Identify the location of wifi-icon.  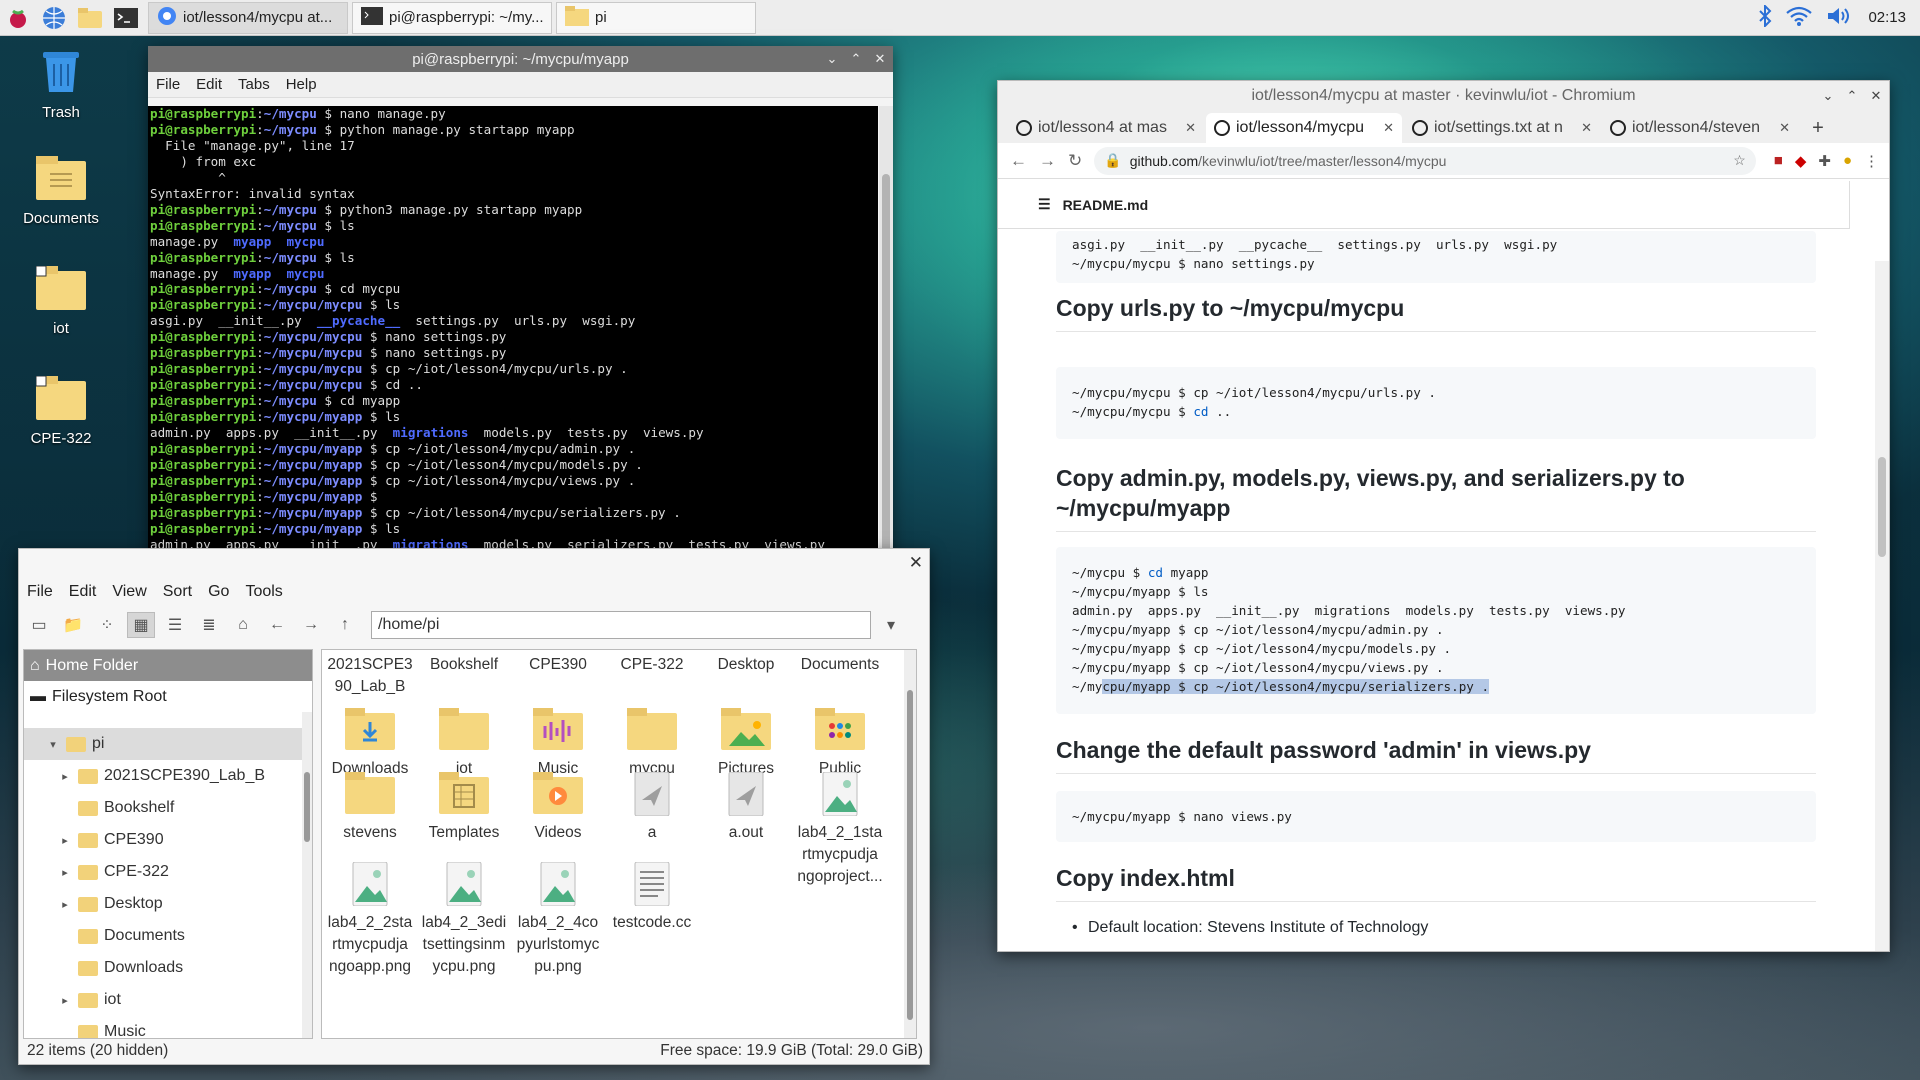
(1799, 17).